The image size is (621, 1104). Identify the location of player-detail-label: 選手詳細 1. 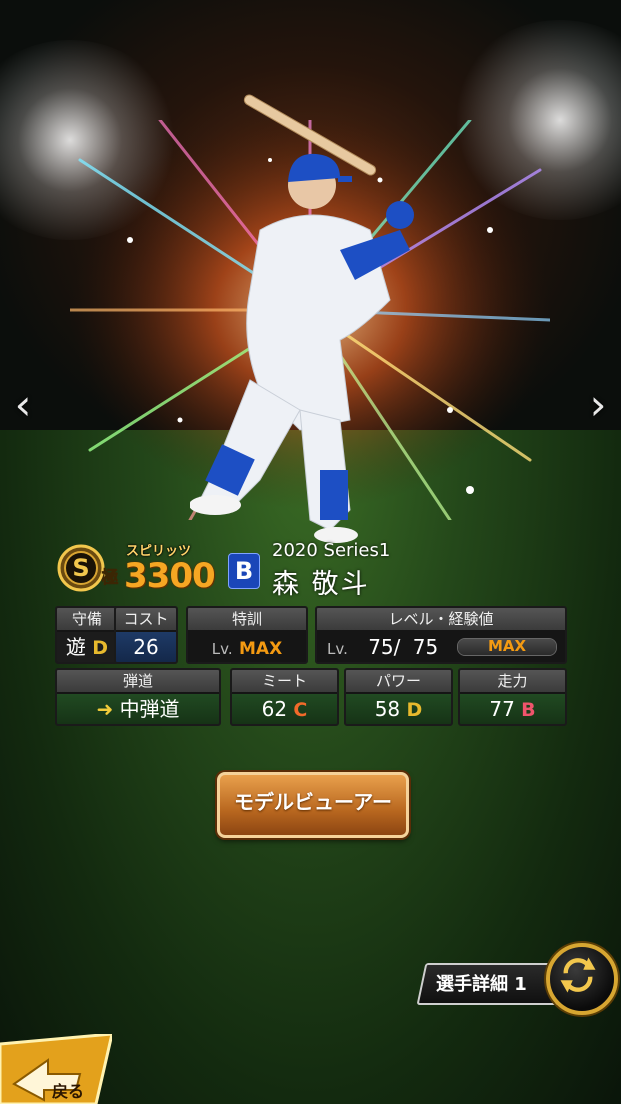
(481, 983).